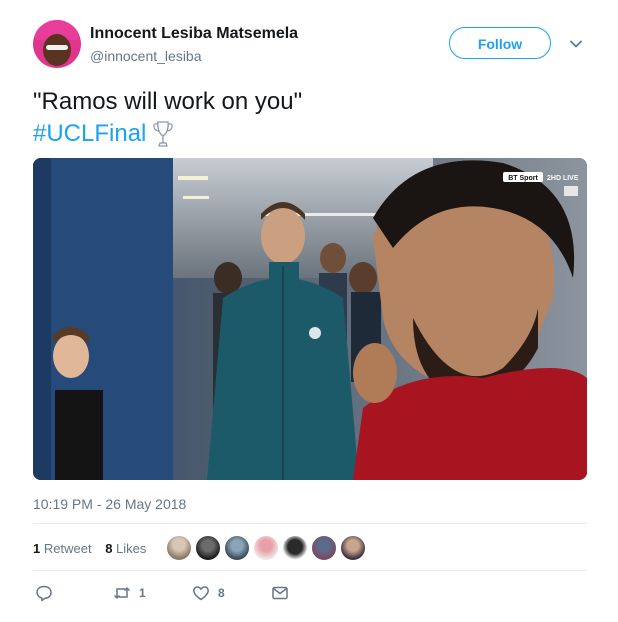 This screenshot has height=622, width=618. Describe the element at coordinates (142, 593) in the screenshot. I see `retweet-count: 1` at that location.